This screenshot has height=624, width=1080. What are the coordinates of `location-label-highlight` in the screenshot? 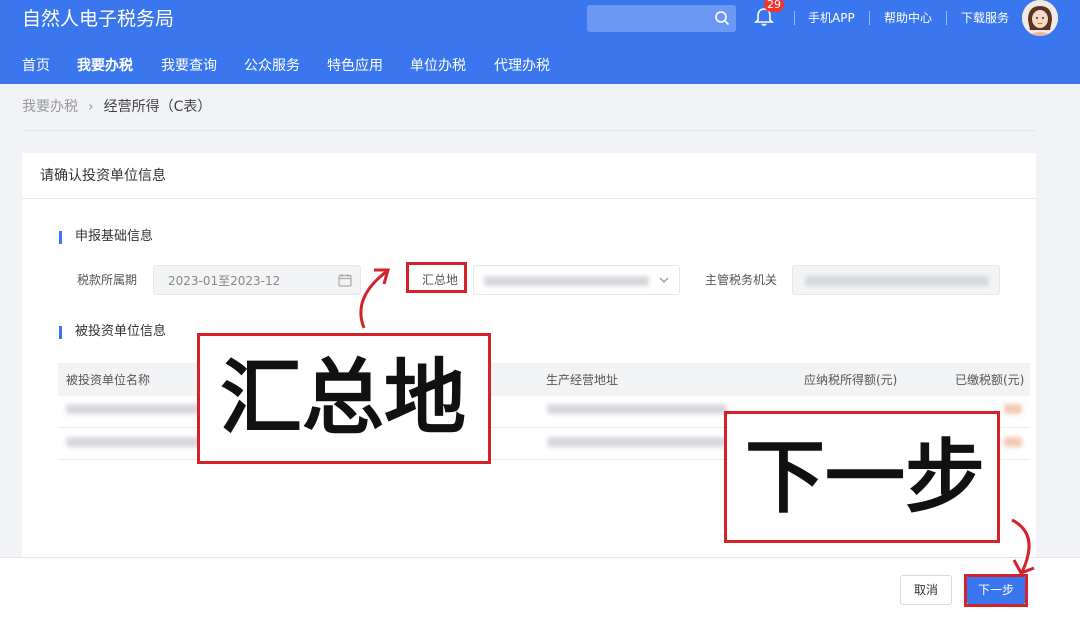 It's located at (436, 277).